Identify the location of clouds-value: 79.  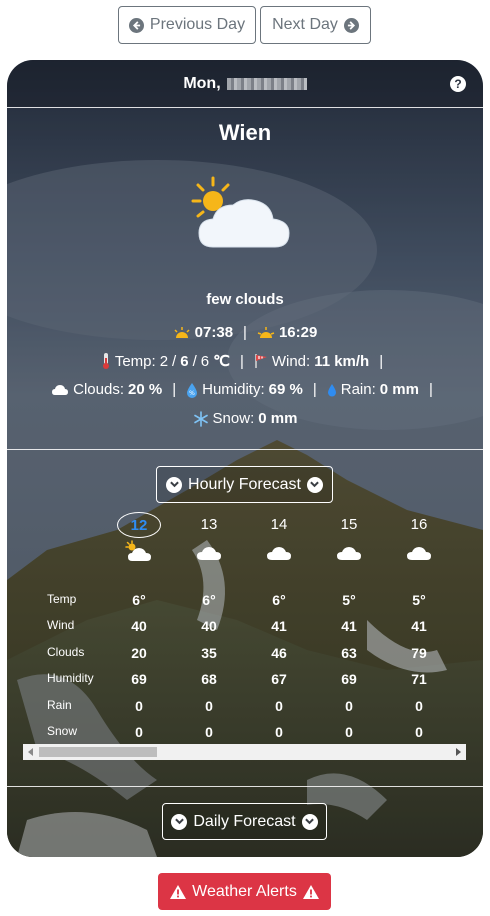
(419, 653).